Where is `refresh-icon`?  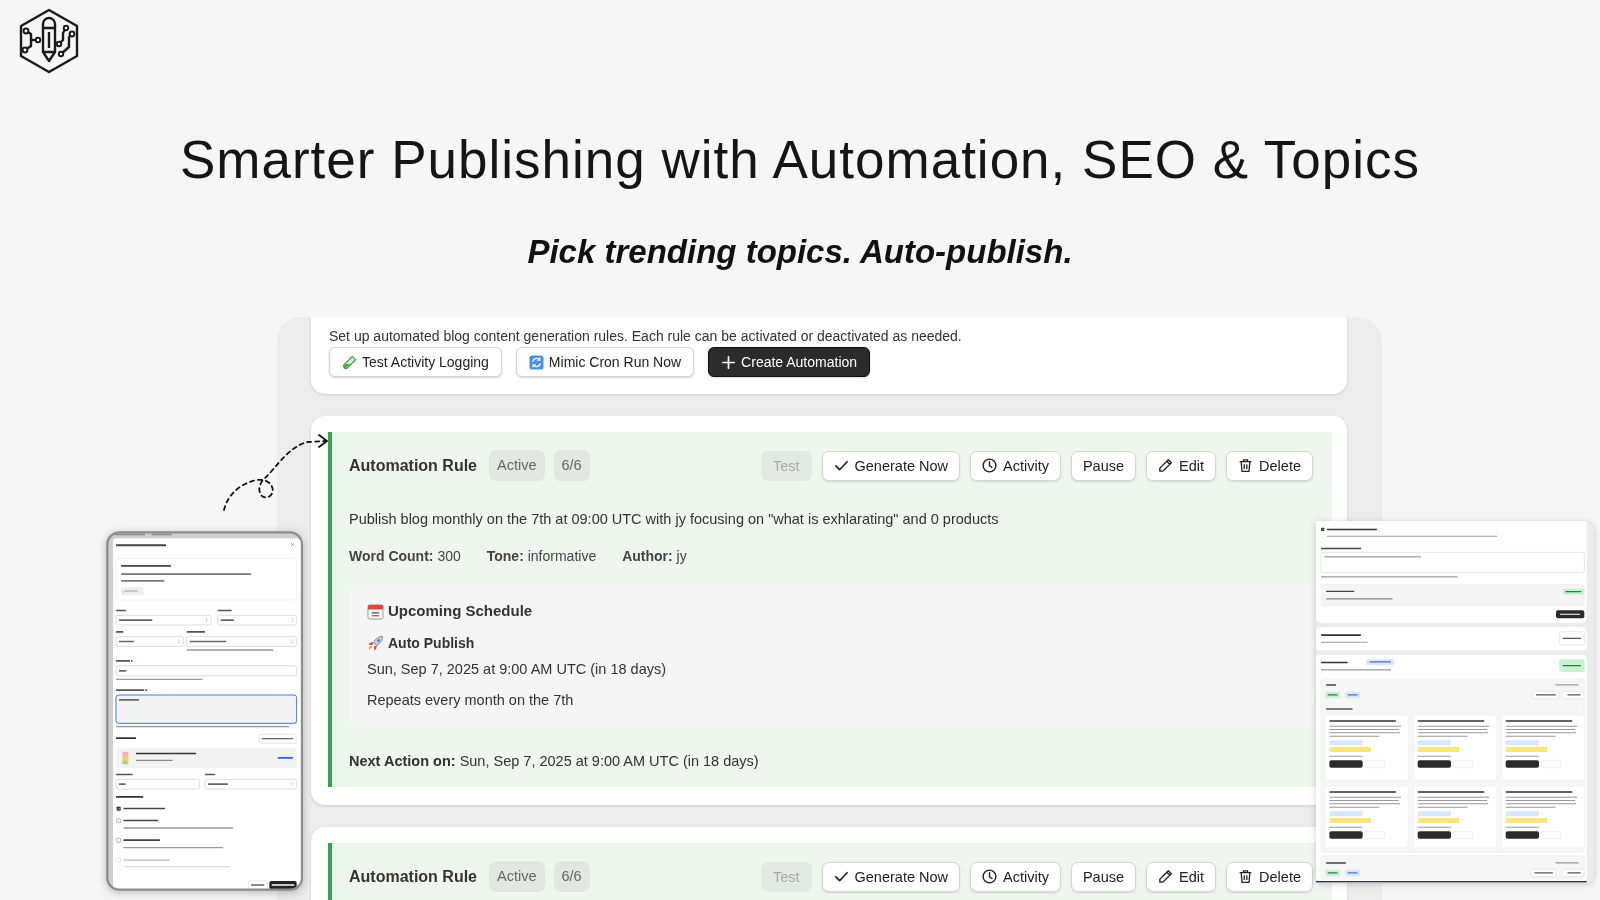
refresh-icon is located at coordinates (536, 362).